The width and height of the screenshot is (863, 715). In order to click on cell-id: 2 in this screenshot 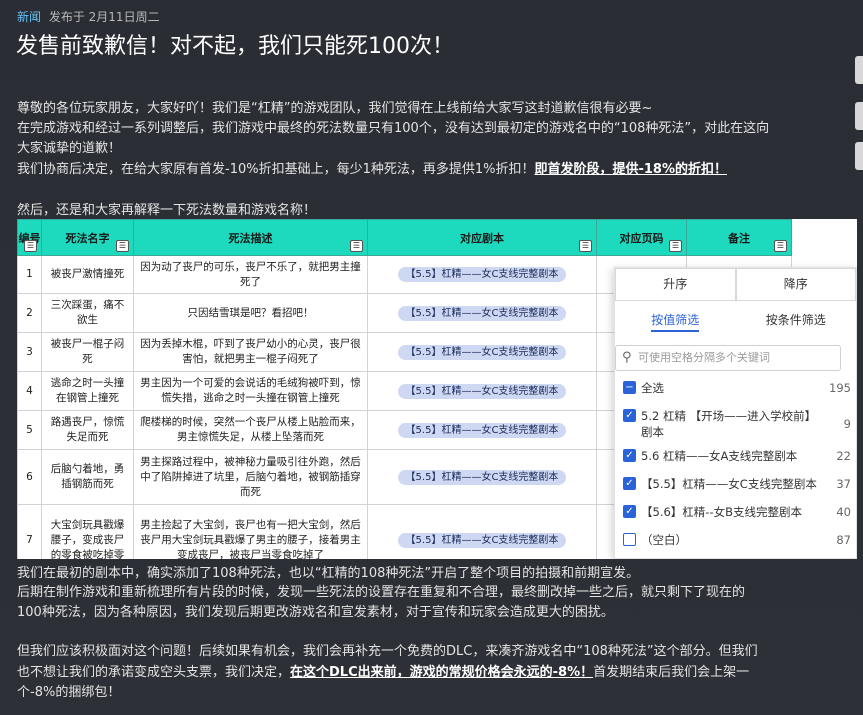, I will do `click(29, 313)`.